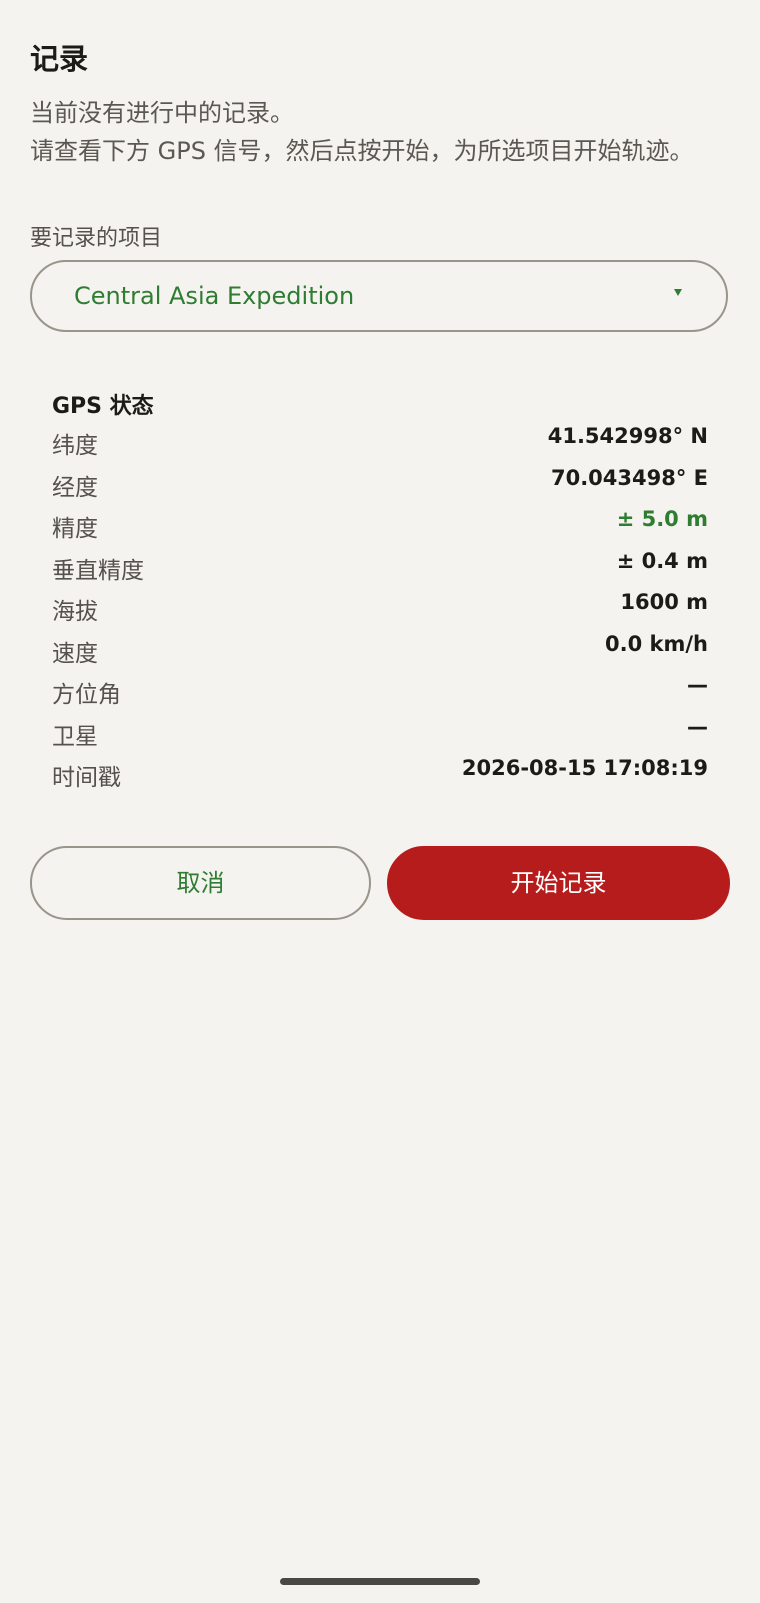 The width and height of the screenshot is (760, 1603). I want to click on gps-row-speed: 速度 0.0 km/h, so click(380, 649).